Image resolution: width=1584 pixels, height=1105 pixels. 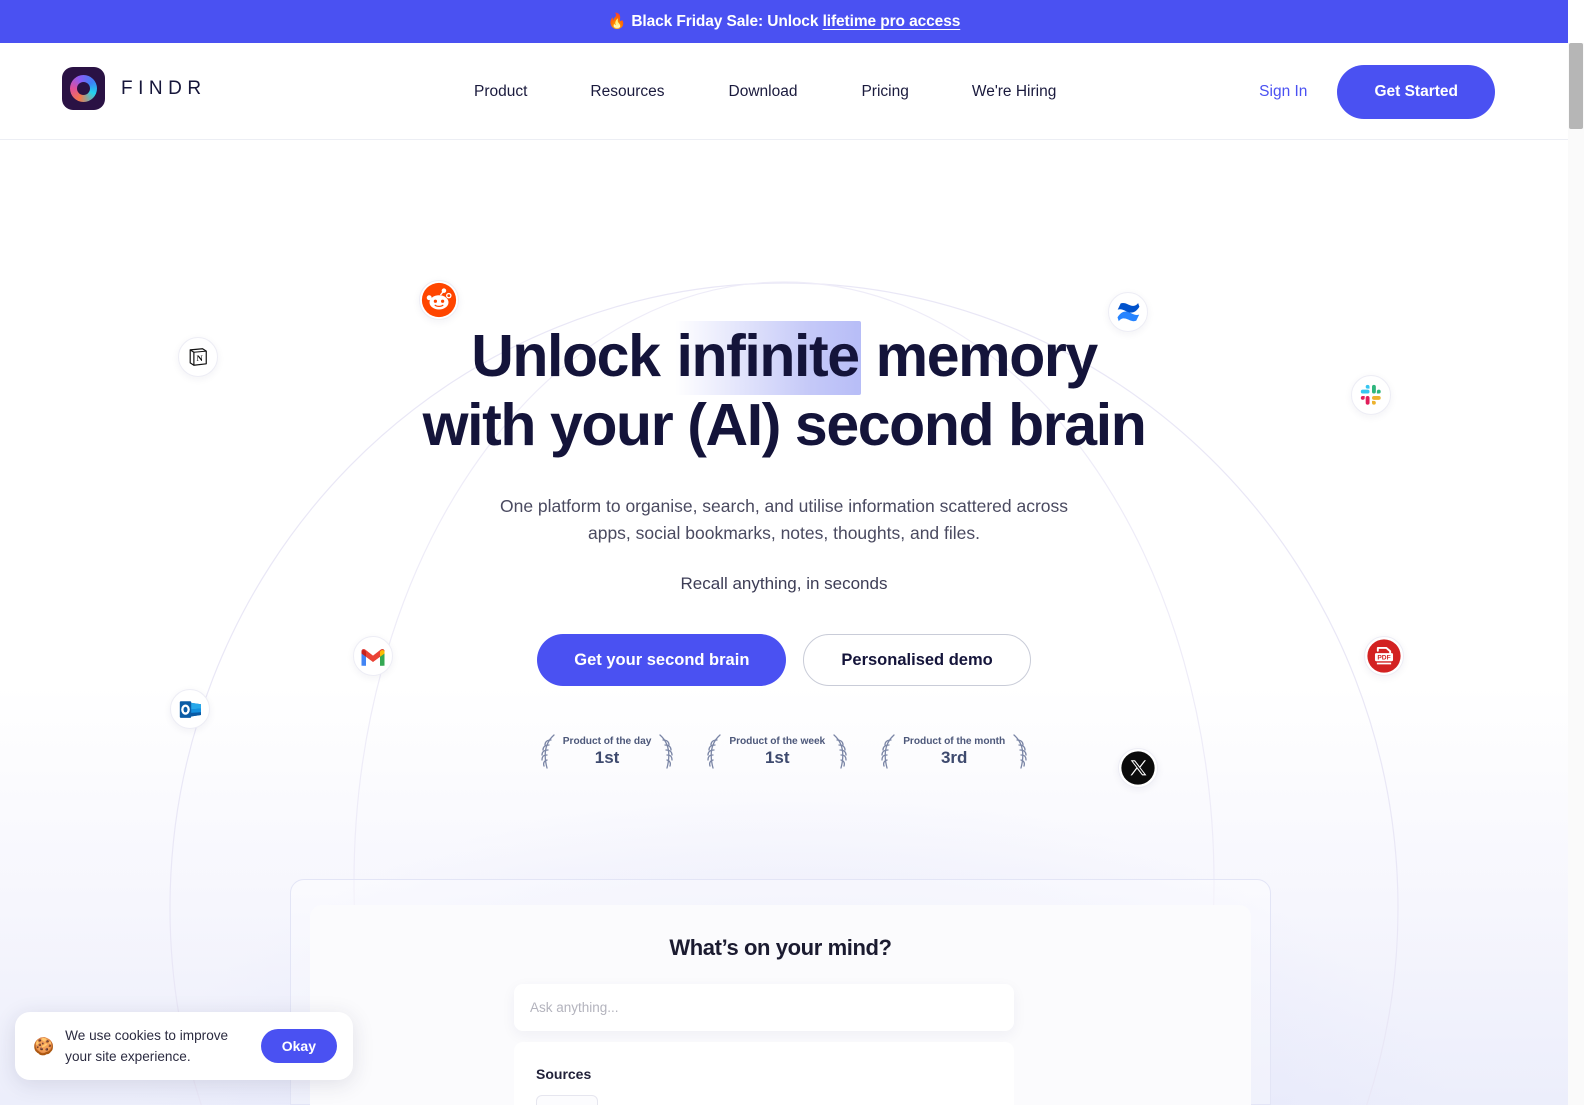 What do you see at coordinates (1371, 395) in the screenshot?
I see `slack-icon` at bounding box center [1371, 395].